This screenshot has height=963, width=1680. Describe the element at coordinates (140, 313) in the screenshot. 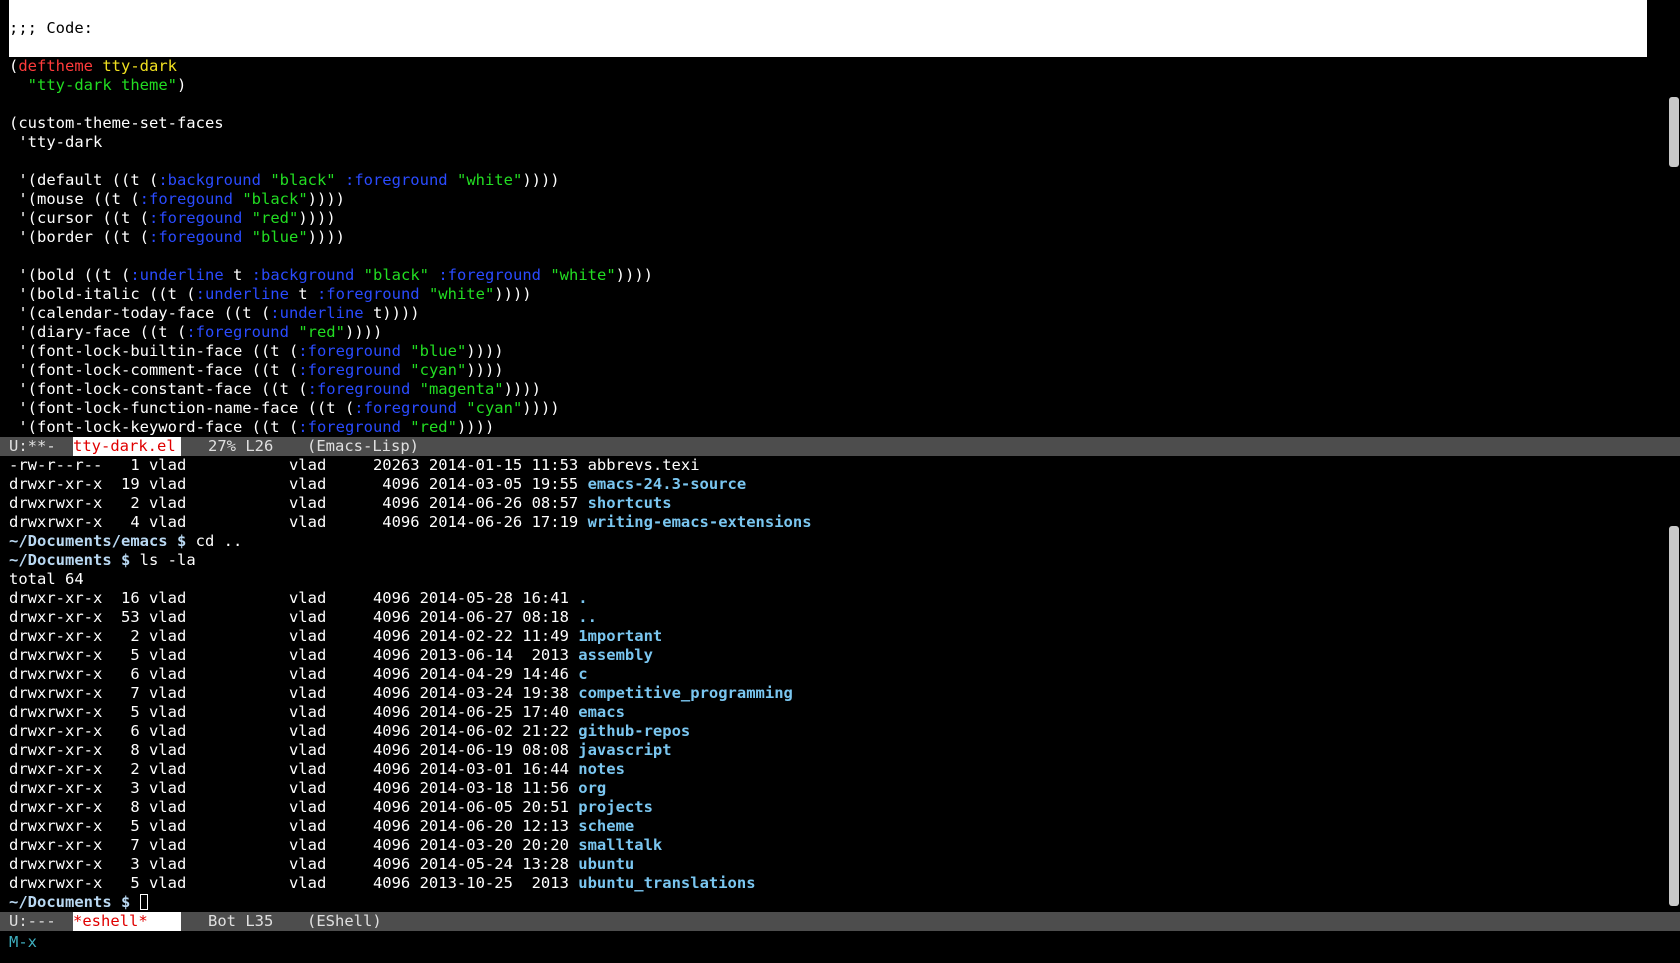

I see `text-segment: '(calendar-today-face ((t (` at that location.